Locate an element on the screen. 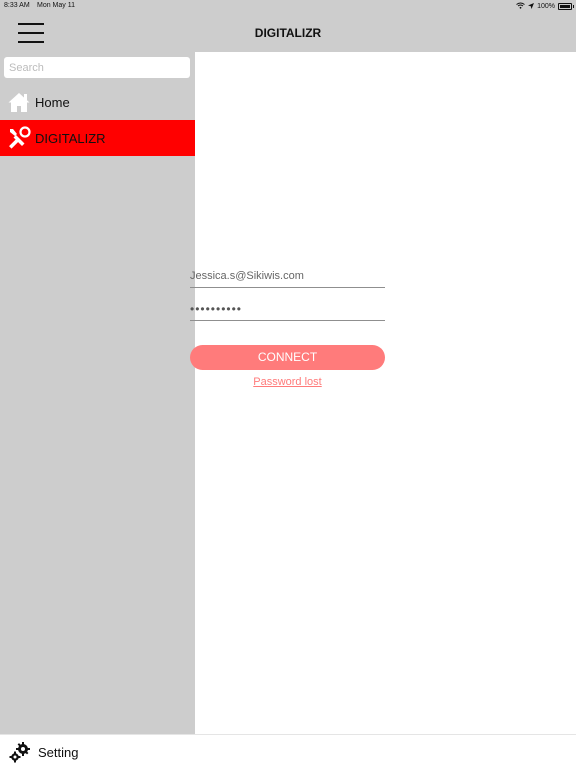  sidebar-item-home: Home is located at coordinates (97, 102).